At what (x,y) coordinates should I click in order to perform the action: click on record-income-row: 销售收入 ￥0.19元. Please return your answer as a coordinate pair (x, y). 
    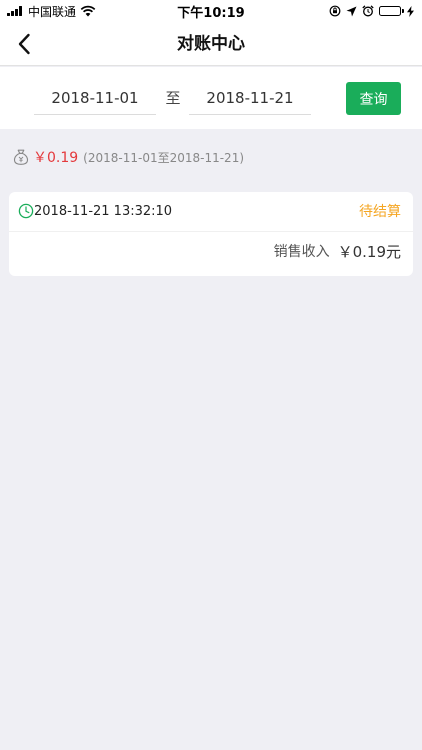
    Looking at the image, I should click on (337, 252).